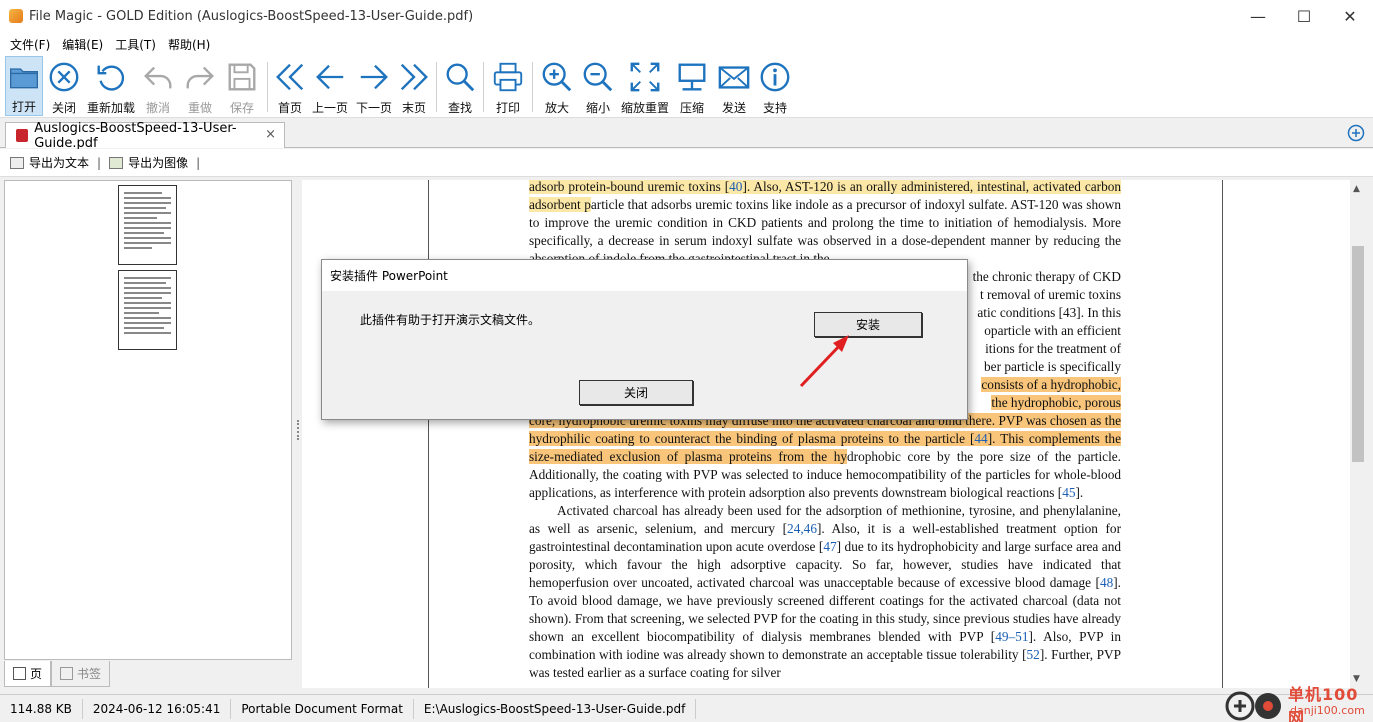 The image size is (1373, 722). Describe the element at coordinates (290, 77) in the screenshot. I see `double-left-arrow-icon` at that location.